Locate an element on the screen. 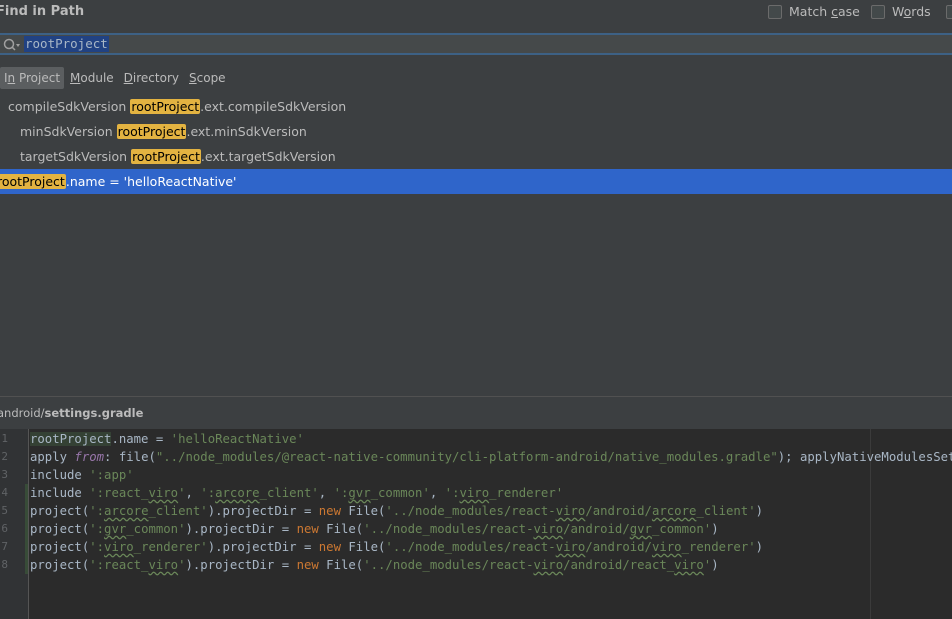 This screenshot has width=952, height=619. words-option: Words is located at coordinates (901, 11).